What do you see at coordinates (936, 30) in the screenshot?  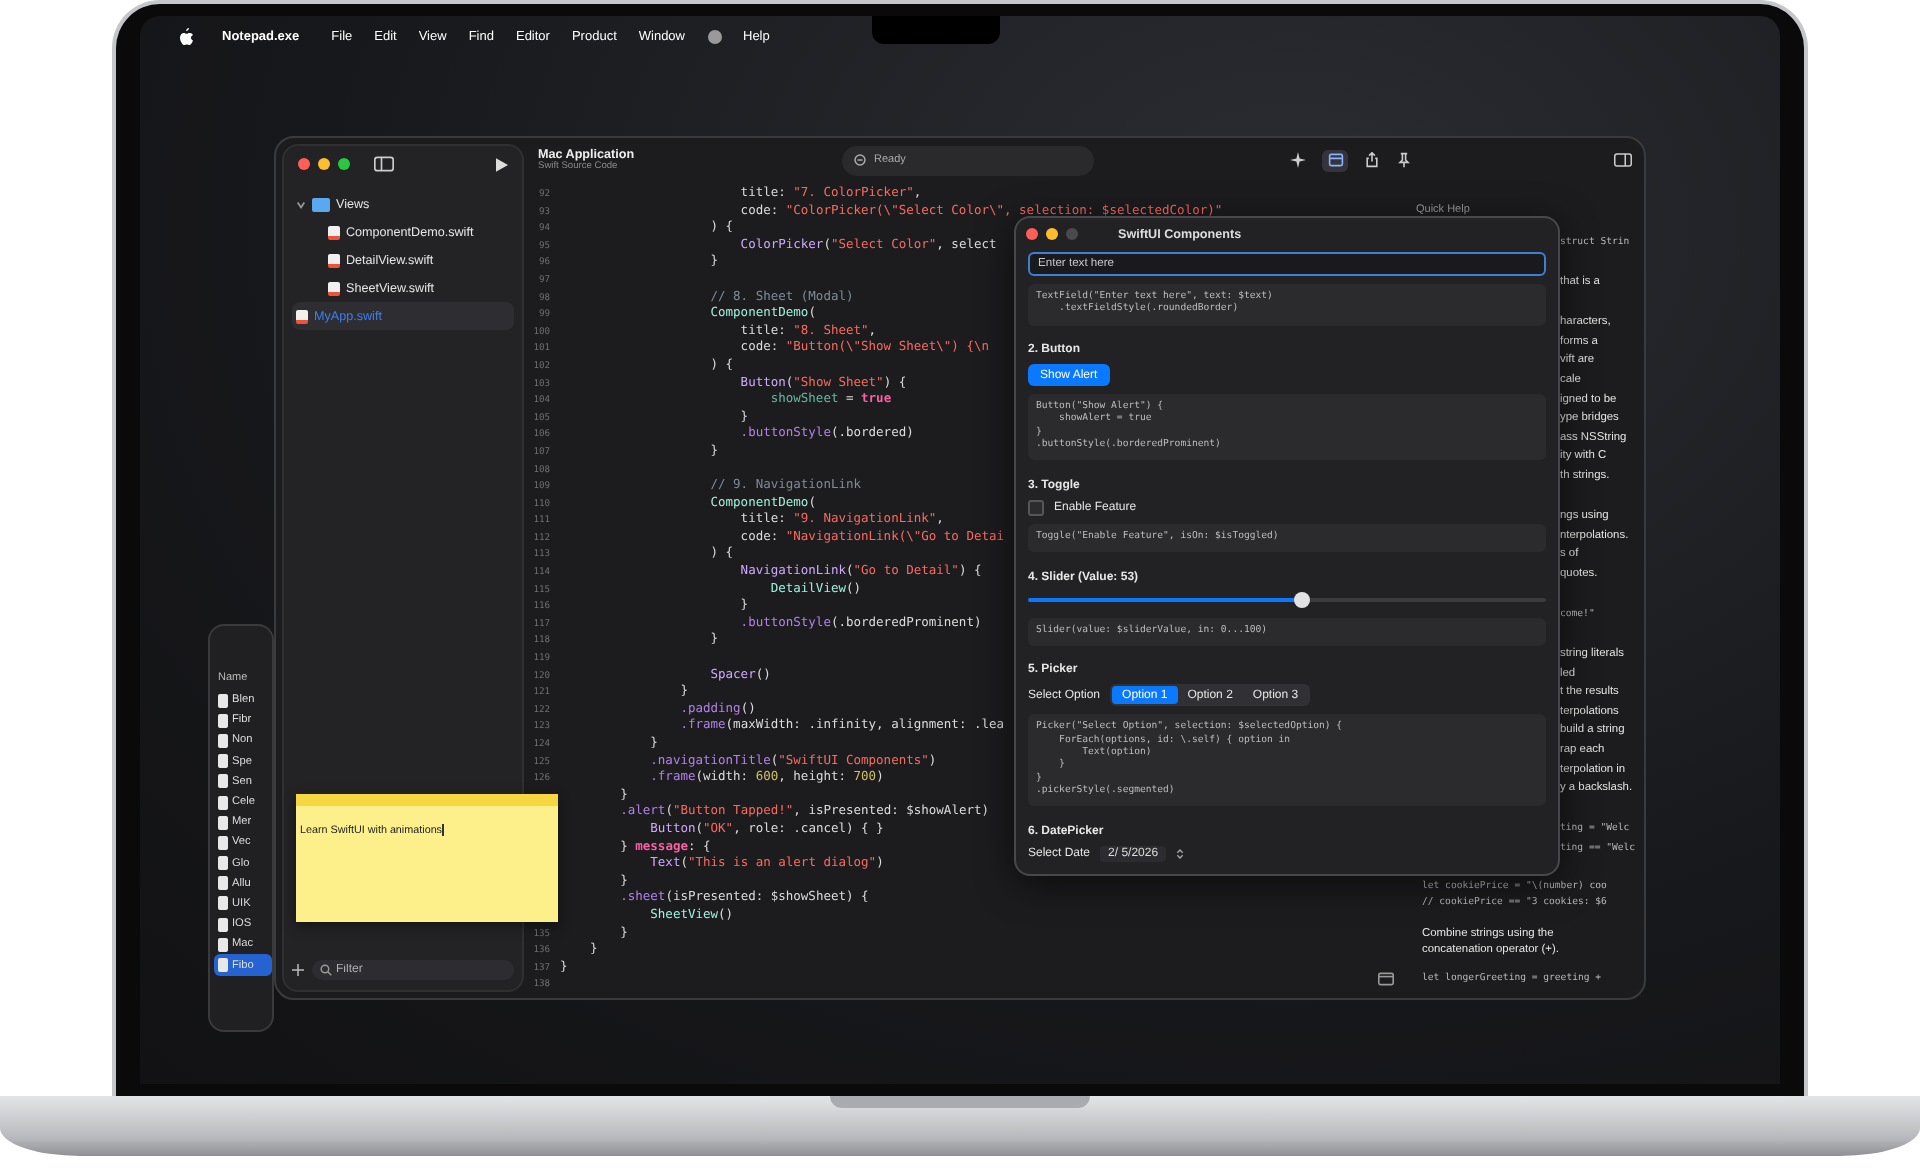 I see `camera-notch` at bounding box center [936, 30].